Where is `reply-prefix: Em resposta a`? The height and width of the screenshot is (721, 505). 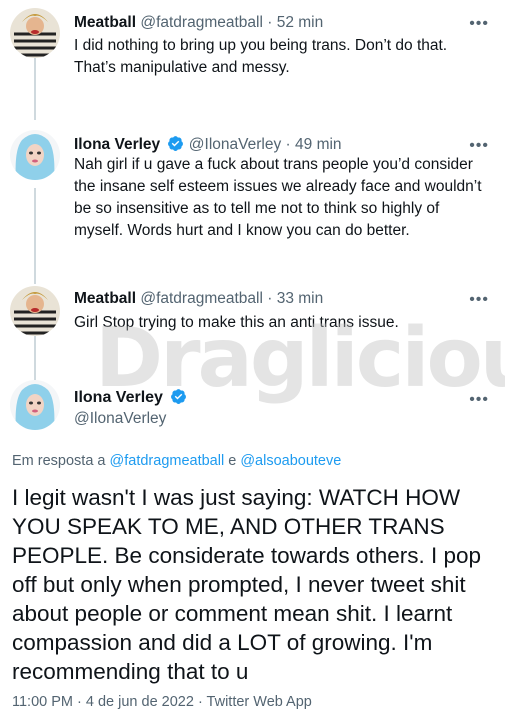 reply-prefix: Em resposta a is located at coordinates (61, 461).